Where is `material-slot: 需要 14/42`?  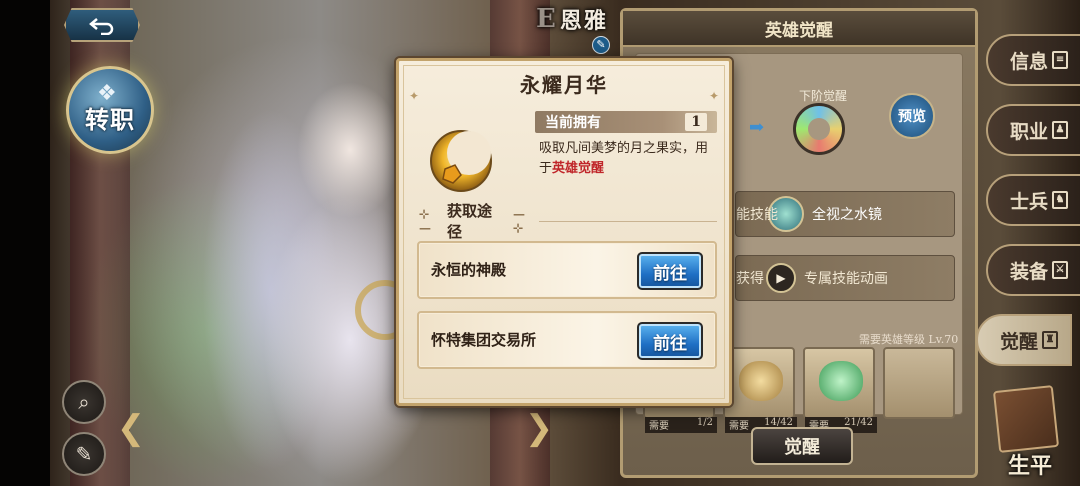
material-slot: 需要 14/42 is located at coordinates (760, 390).